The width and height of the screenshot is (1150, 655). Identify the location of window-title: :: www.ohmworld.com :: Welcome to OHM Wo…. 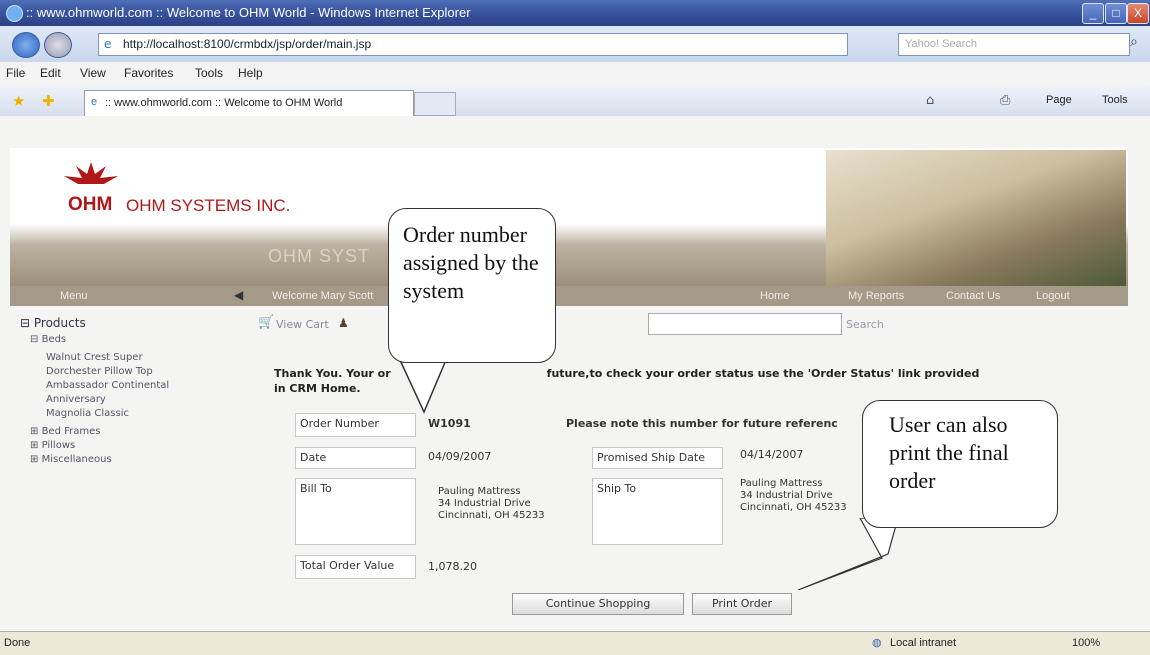
(248, 12).